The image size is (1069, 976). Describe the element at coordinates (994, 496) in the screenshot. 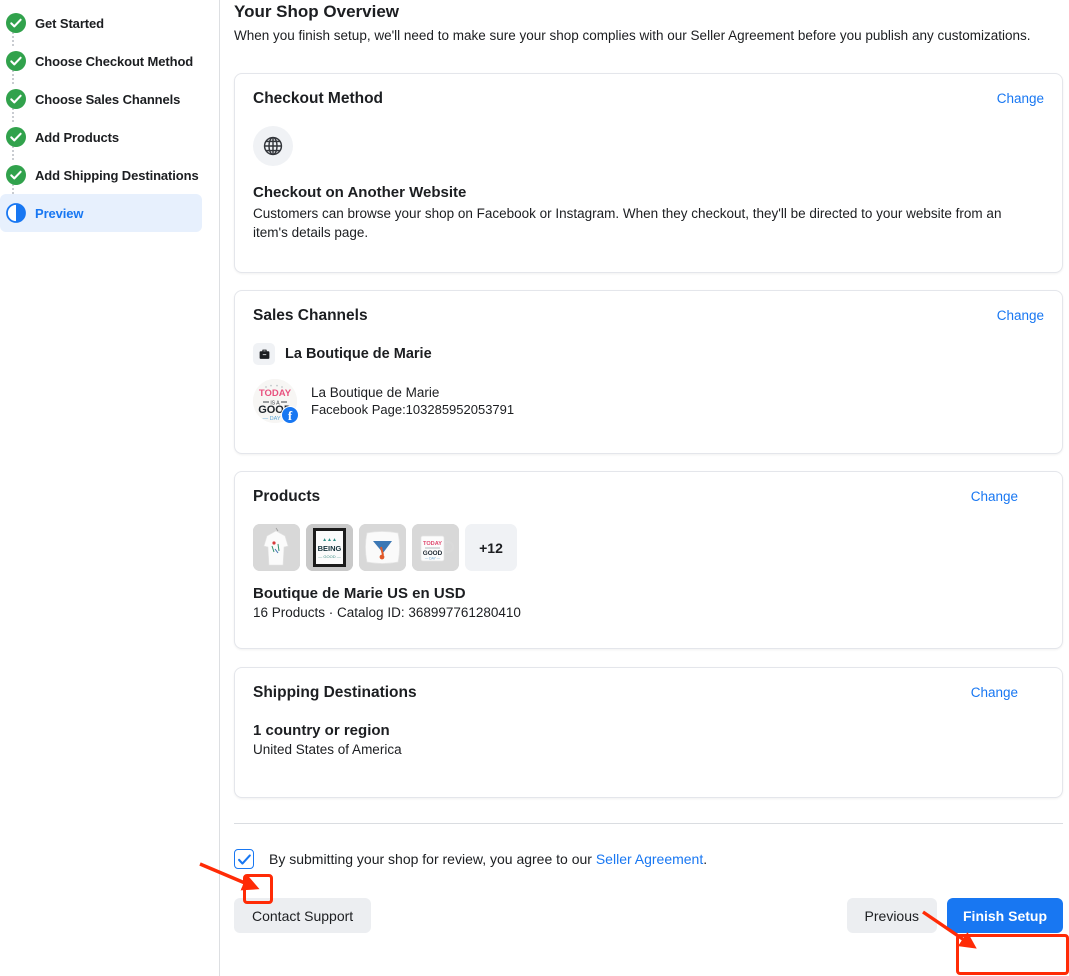

I see `products-change-link: Change` at that location.